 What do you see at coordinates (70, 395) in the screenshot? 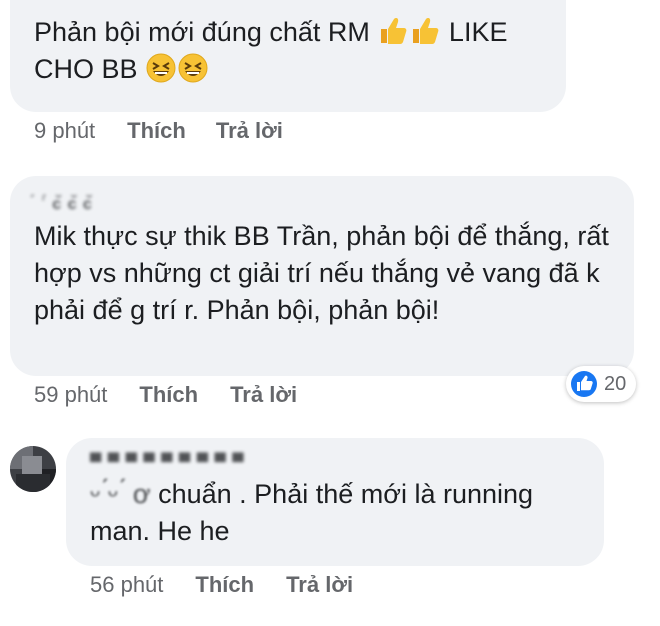
I see `comment-timestamp: 59 phút` at bounding box center [70, 395].